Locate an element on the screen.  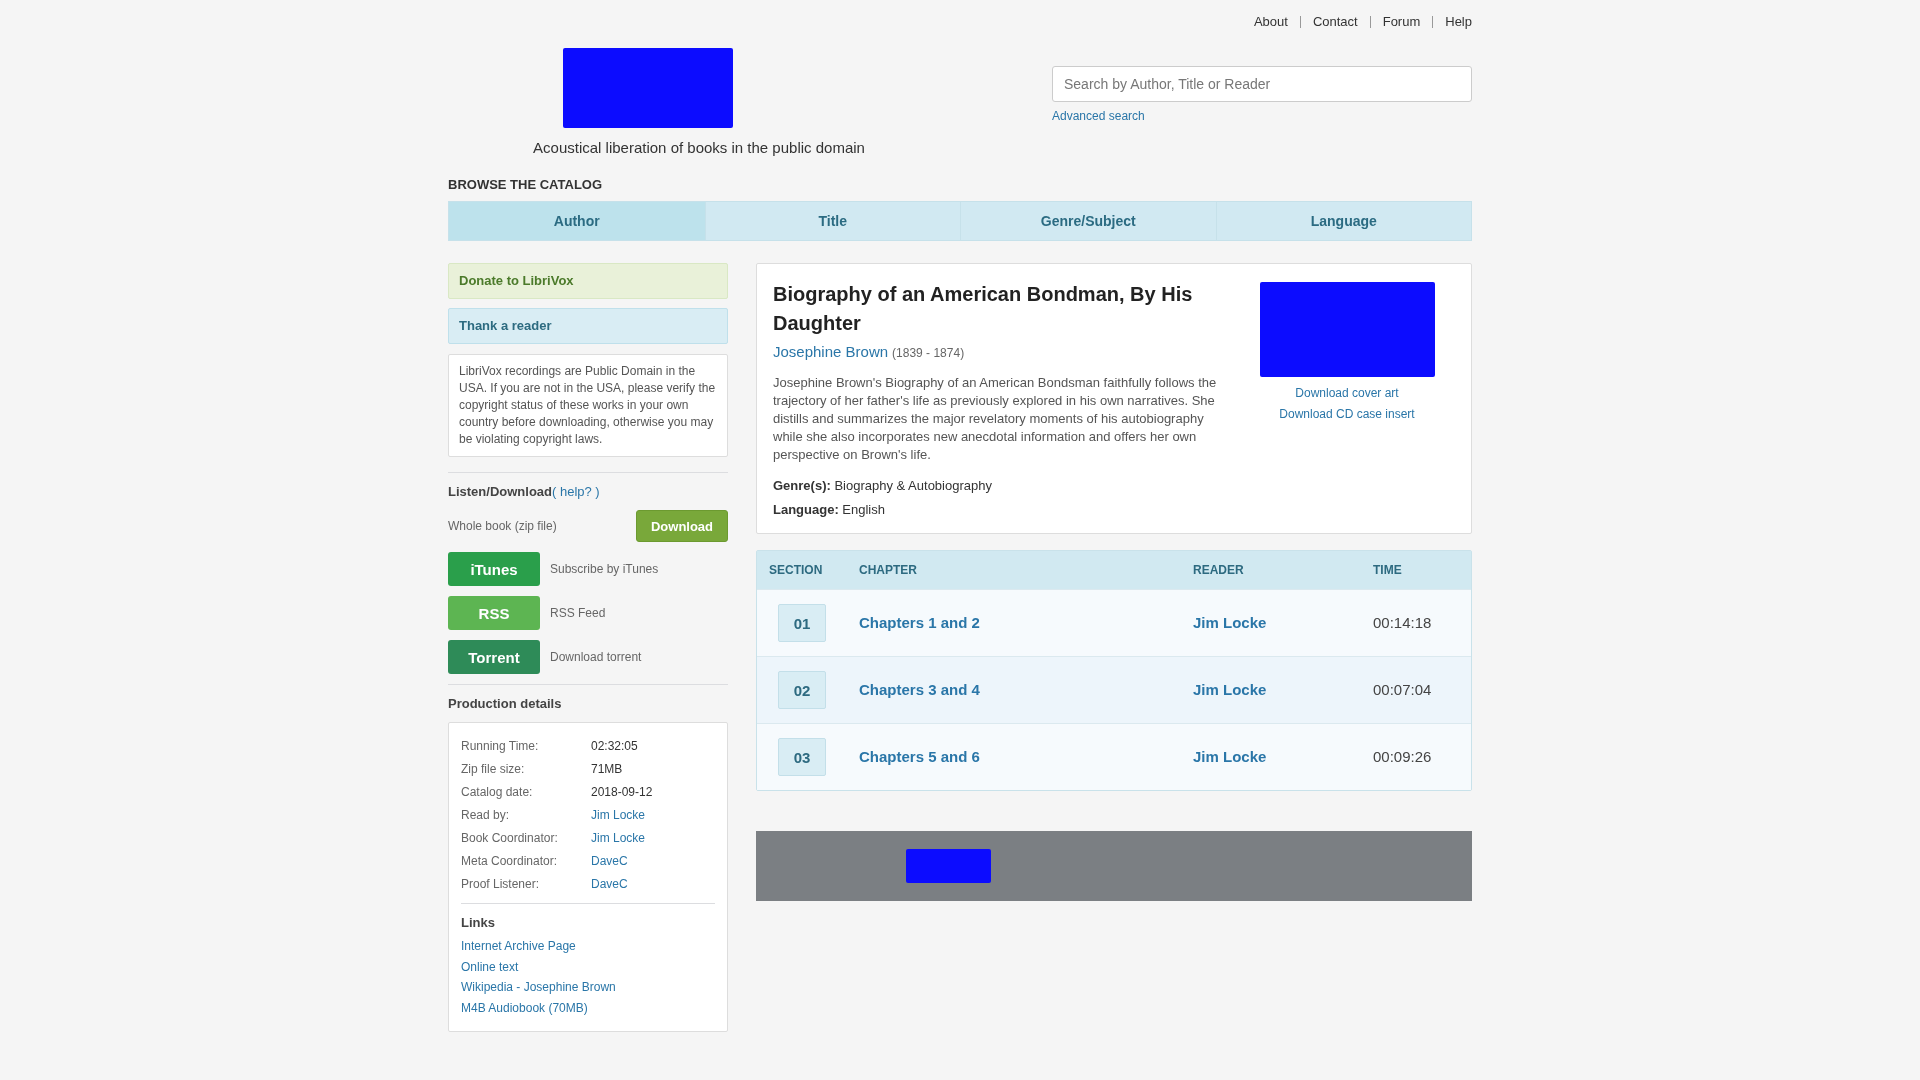
resource-link: Internet Archive Page is located at coordinates (518, 946).